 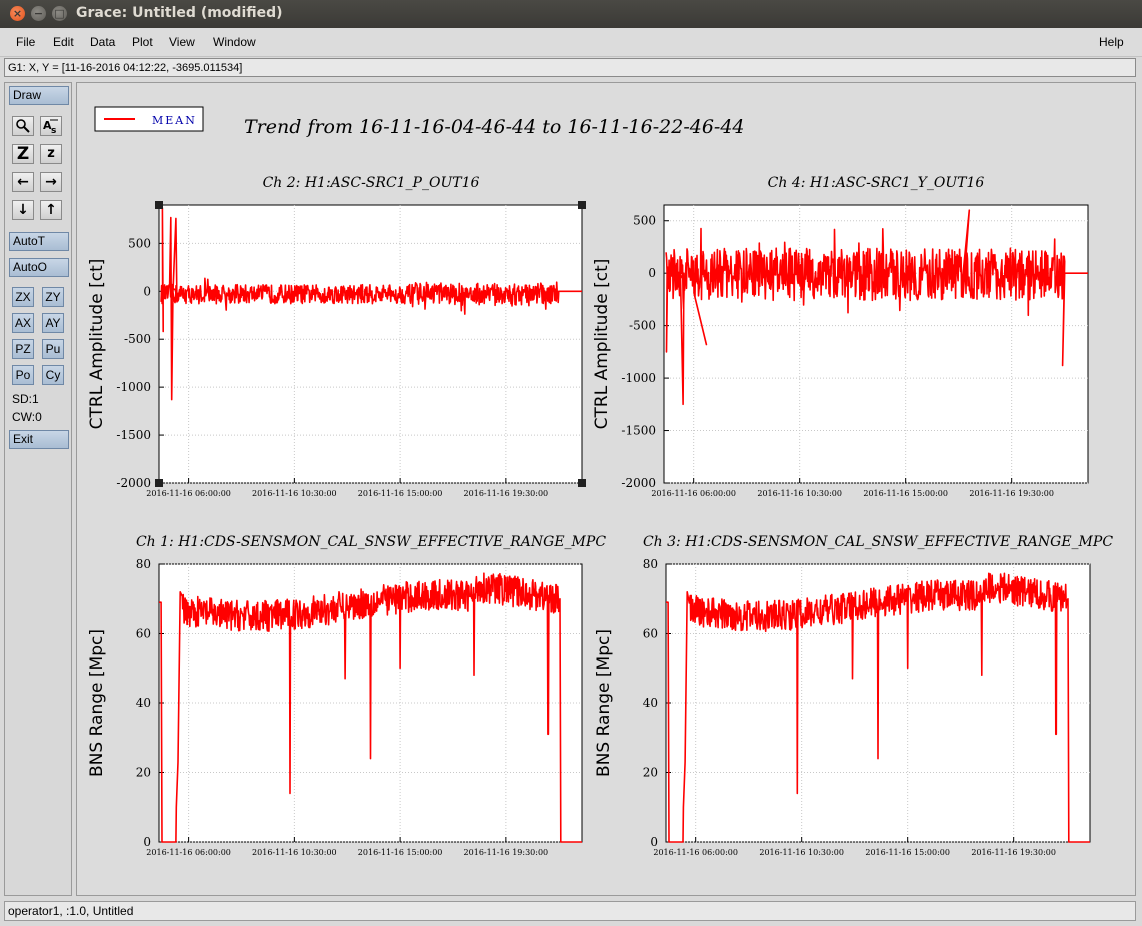 I want to click on legend-label: MEAN, so click(x=174, y=120).